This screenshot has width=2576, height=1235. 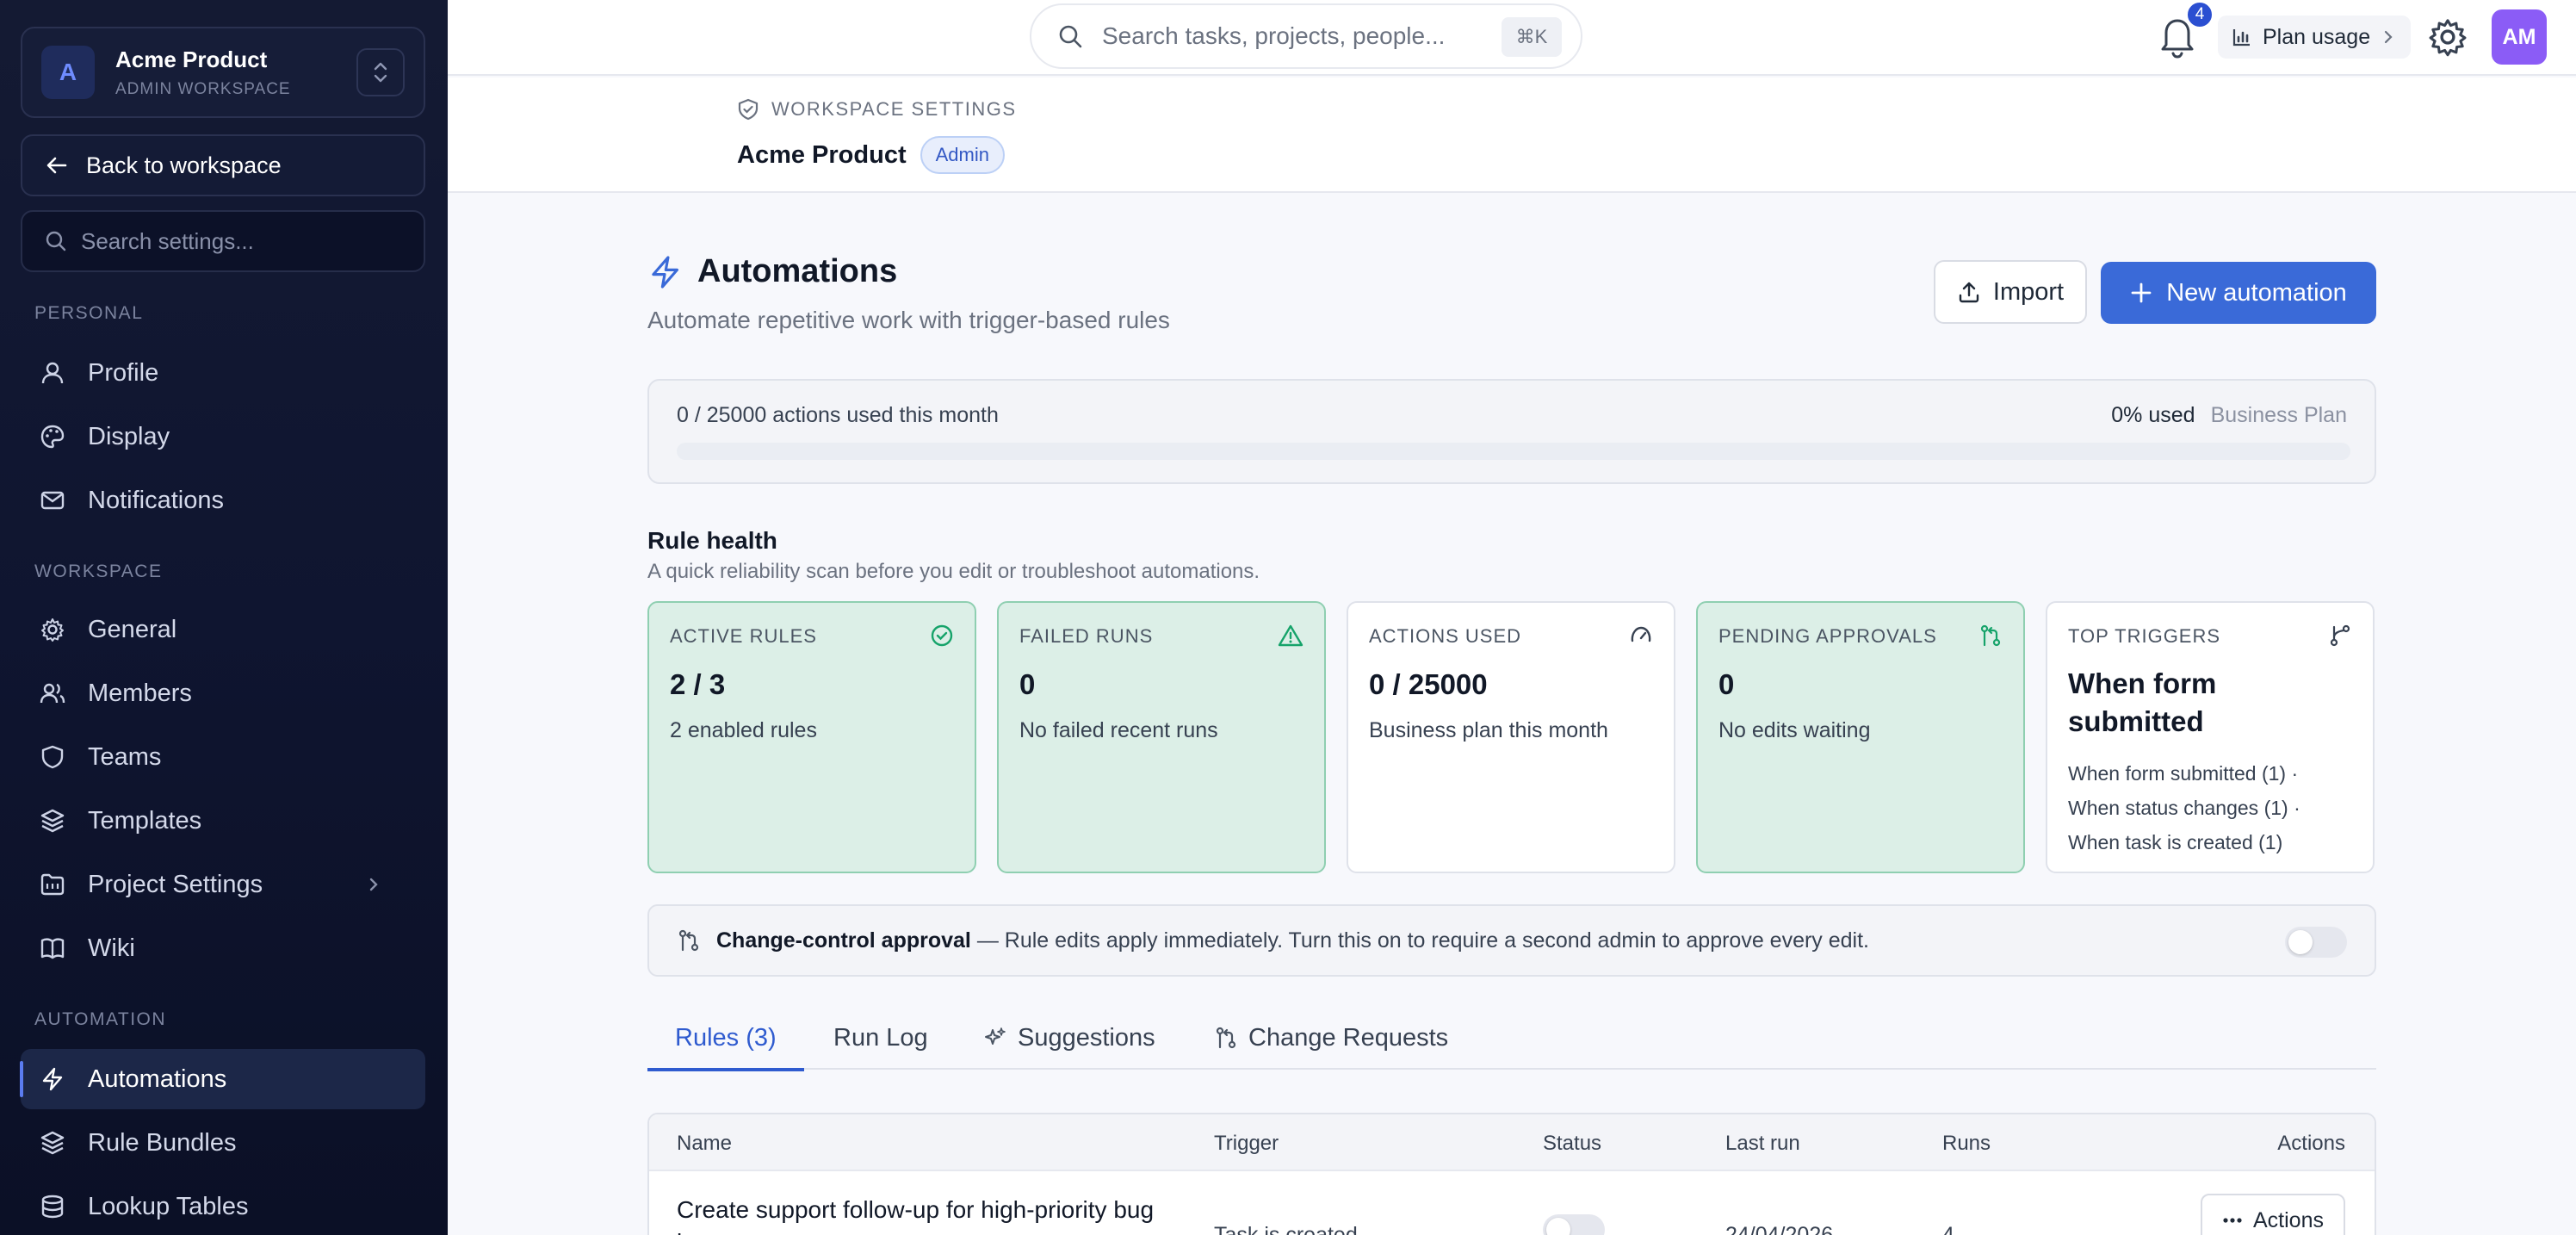 I want to click on sidebar-item-notifications: Notifications, so click(x=223, y=500).